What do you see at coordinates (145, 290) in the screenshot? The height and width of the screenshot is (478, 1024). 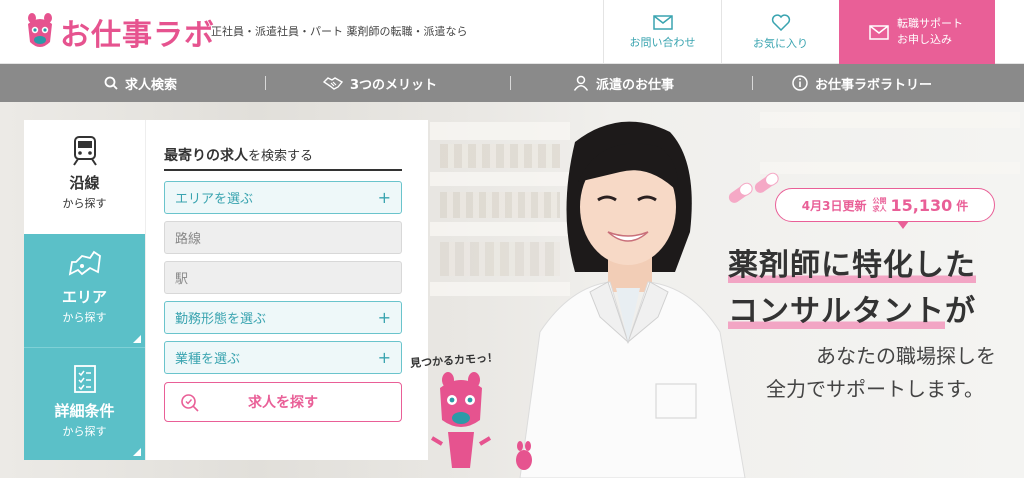 I see `panel-divider` at bounding box center [145, 290].